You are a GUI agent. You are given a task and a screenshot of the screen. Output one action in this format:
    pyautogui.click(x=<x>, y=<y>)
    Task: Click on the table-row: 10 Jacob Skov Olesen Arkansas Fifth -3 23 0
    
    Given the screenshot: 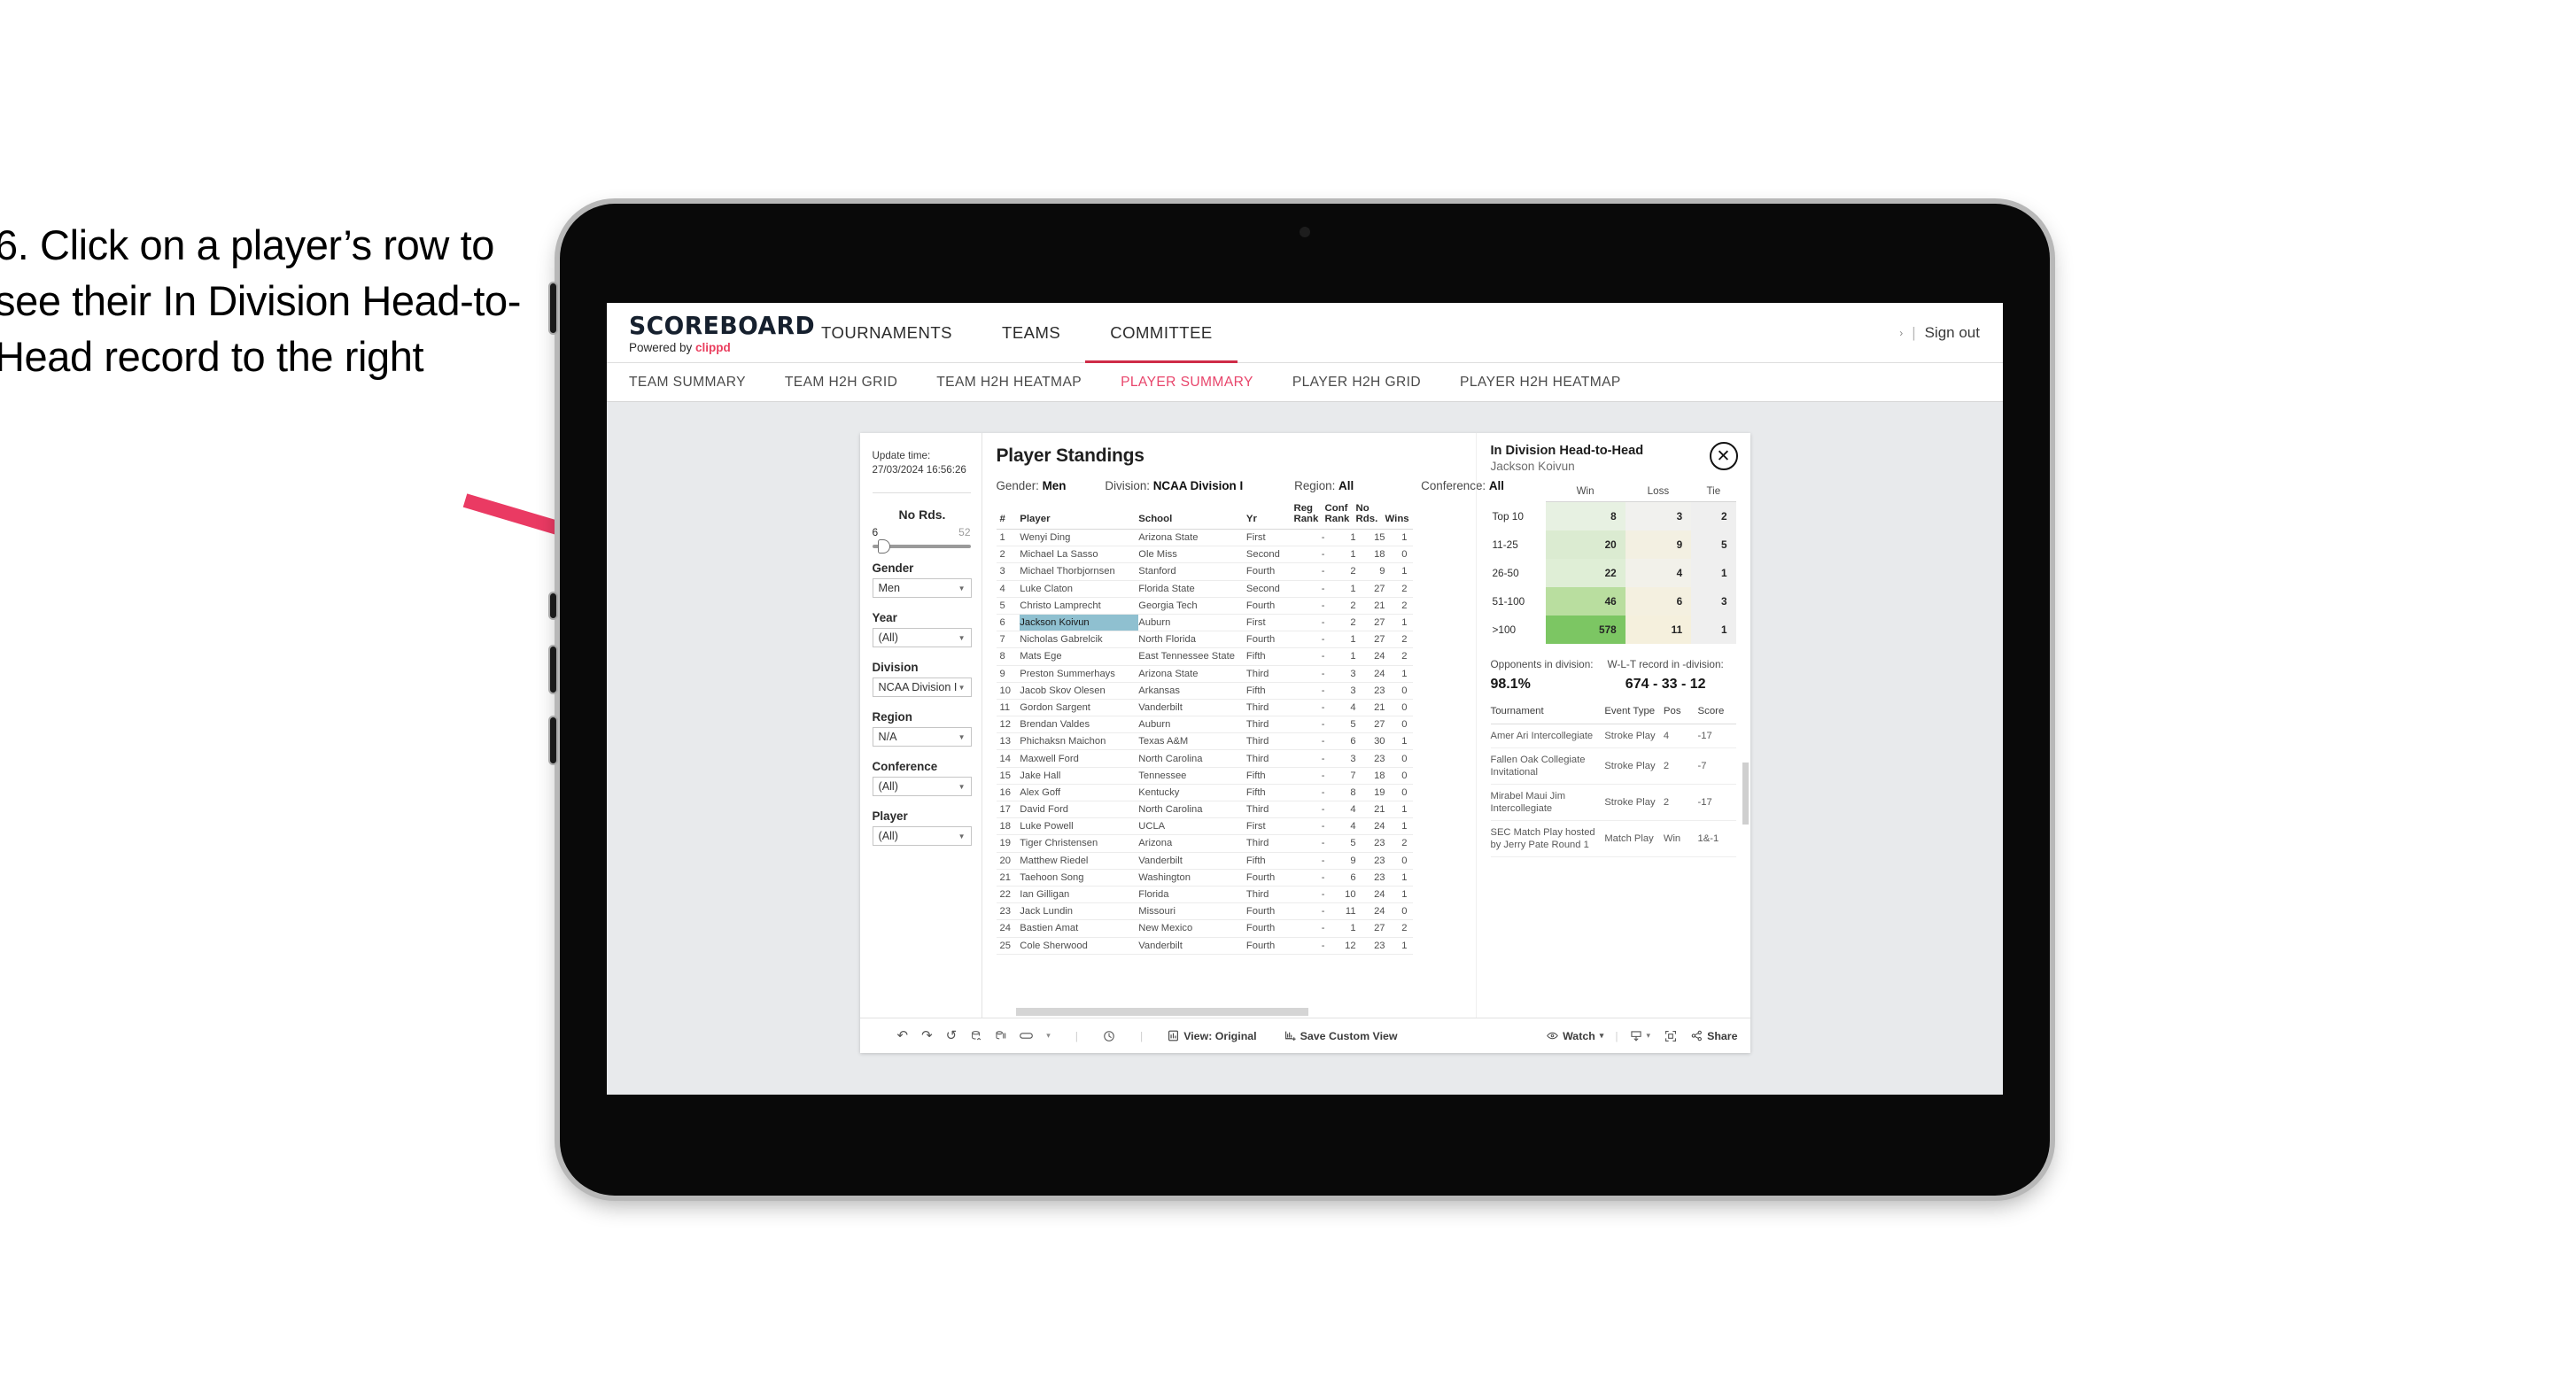 What is the action you would take?
    pyautogui.click(x=1204, y=691)
    